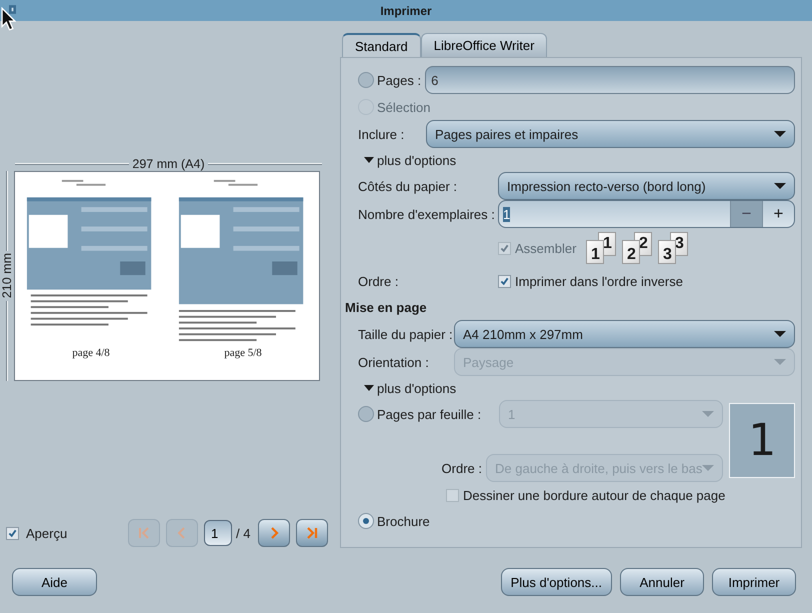 The width and height of the screenshot is (812, 613). I want to click on window-icon, so click(12, 9).